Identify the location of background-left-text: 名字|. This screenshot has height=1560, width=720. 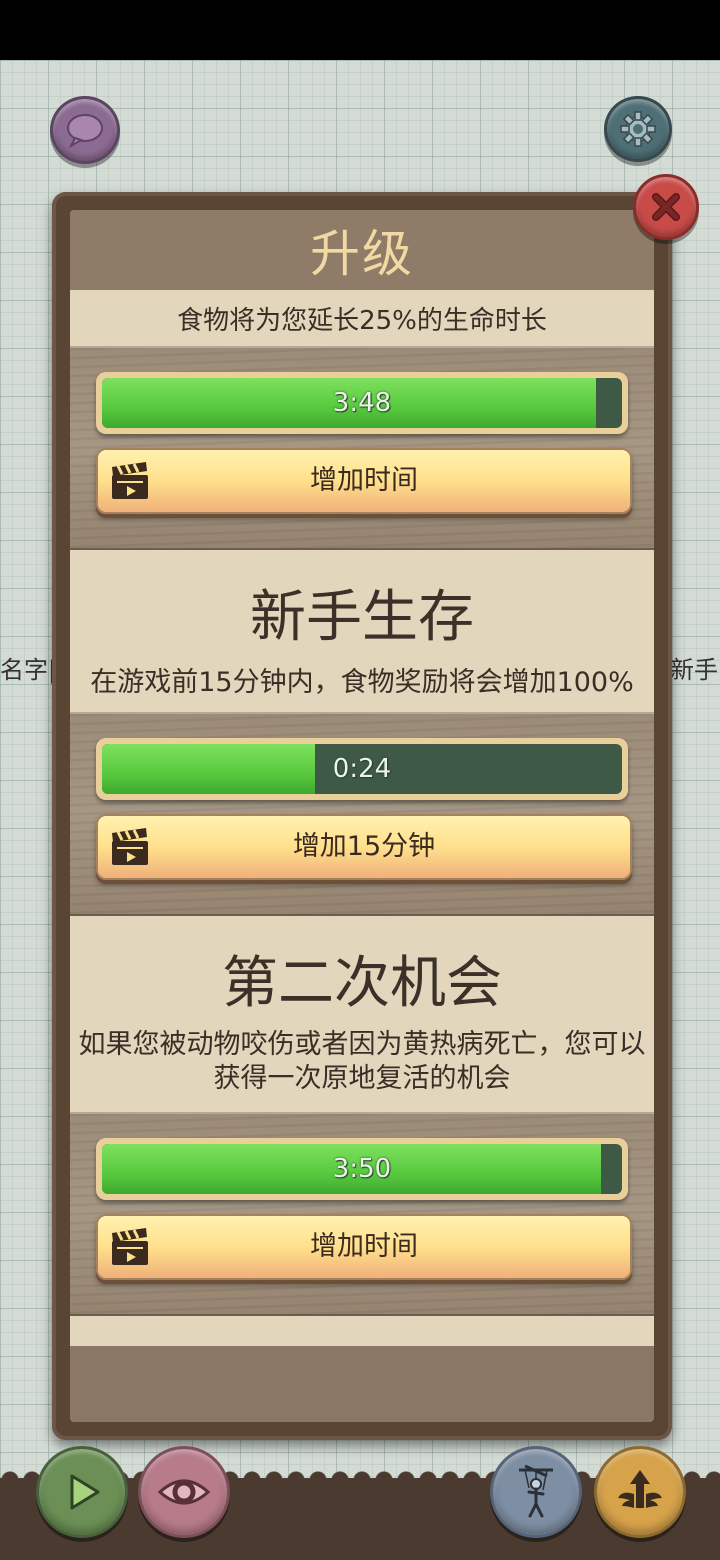
(28, 670).